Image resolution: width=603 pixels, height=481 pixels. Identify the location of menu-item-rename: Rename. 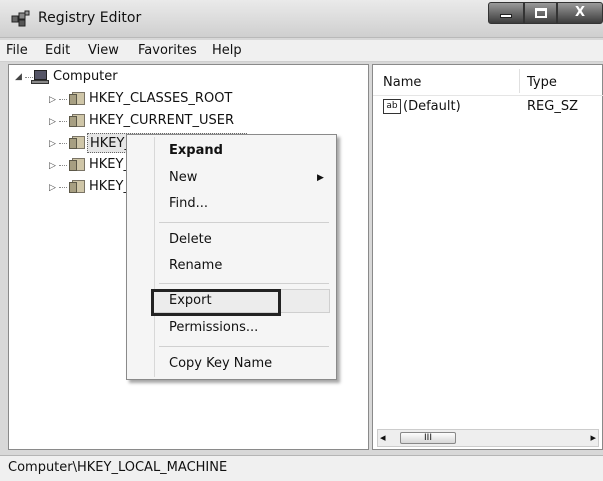
(195, 265).